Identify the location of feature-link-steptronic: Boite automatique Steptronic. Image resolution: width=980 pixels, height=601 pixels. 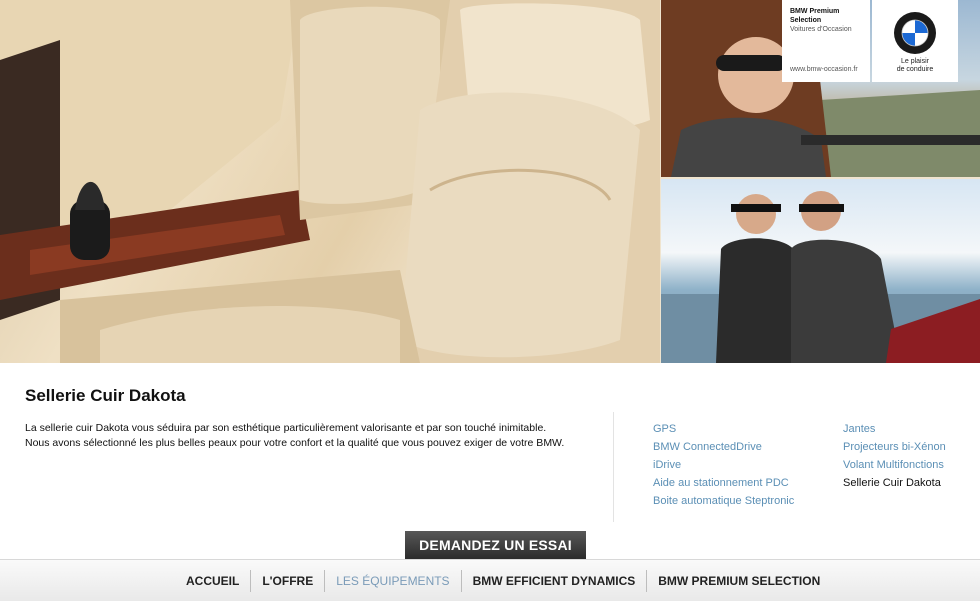
(723, 501).